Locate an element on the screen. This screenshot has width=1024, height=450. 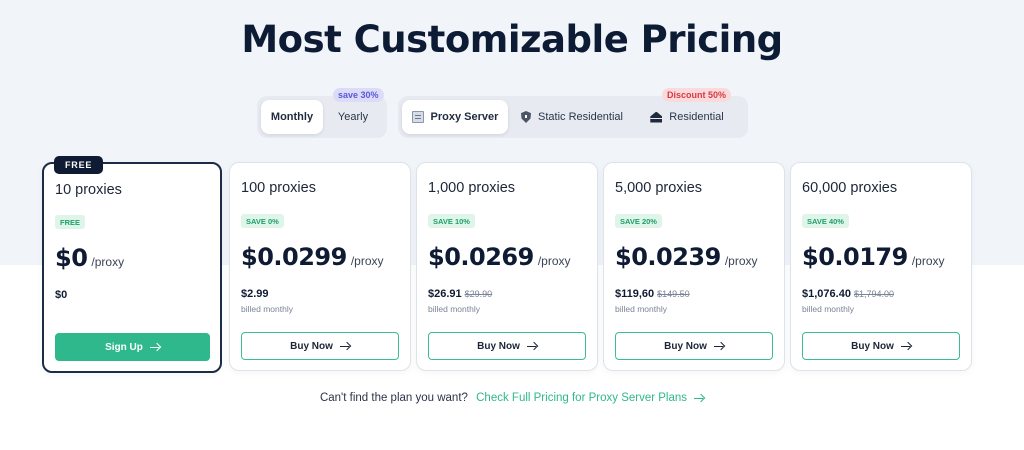
type-option-label: Static Residential is located at coordinates (580, 117).